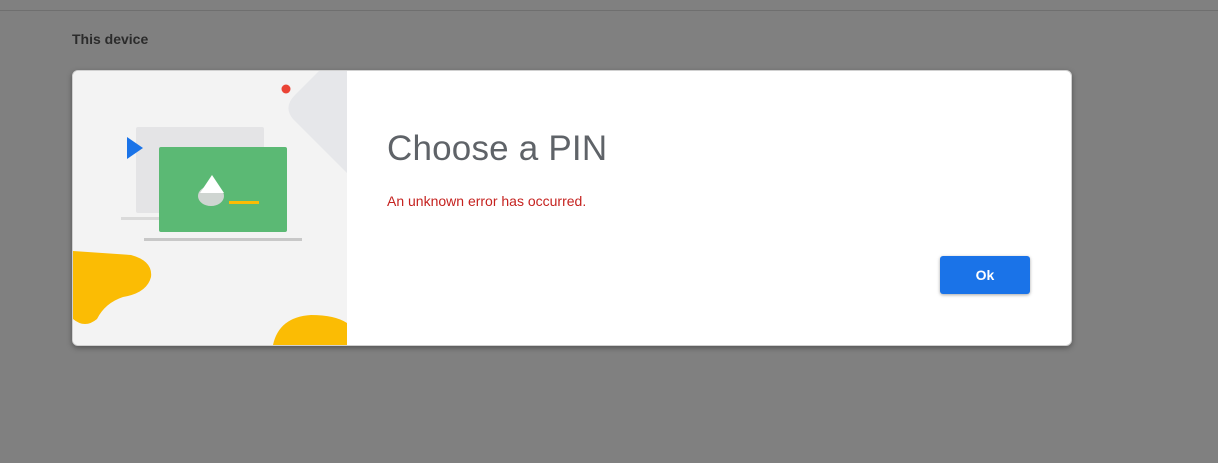 Image resolution: width=1218 pixels, height=463 pixels. What do you see at coordinates (609, 10) in the screenshot?
I see `divider` at bounding box center [609, 10].